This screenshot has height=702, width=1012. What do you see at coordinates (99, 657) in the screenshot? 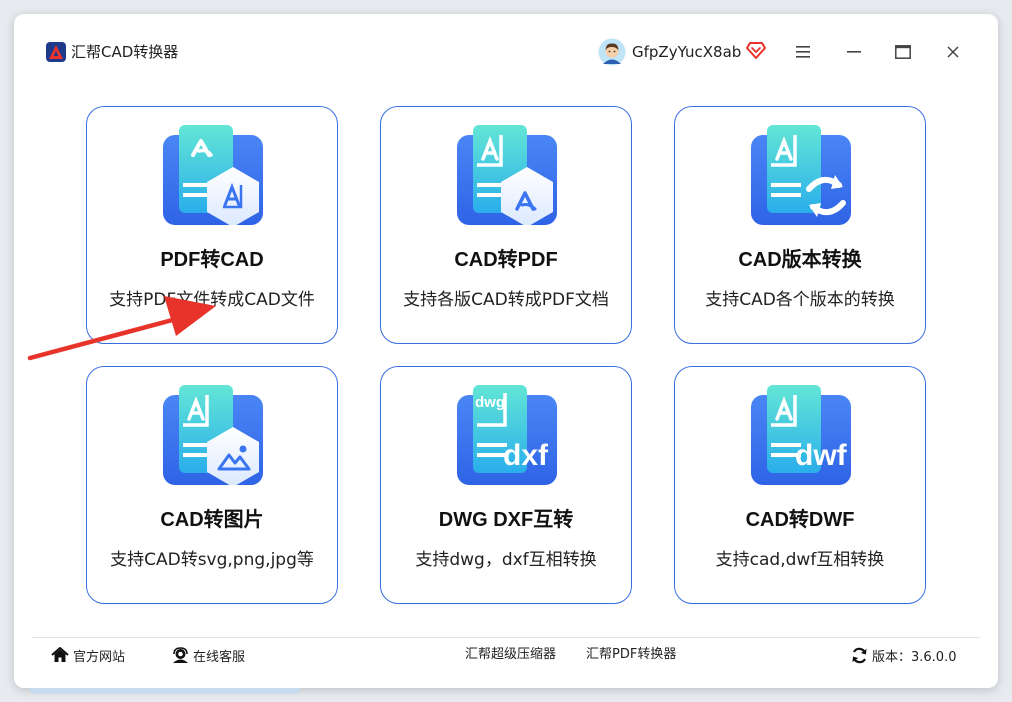
I see `footer-website-label: 官方网站` at bounding box center [99, 657].